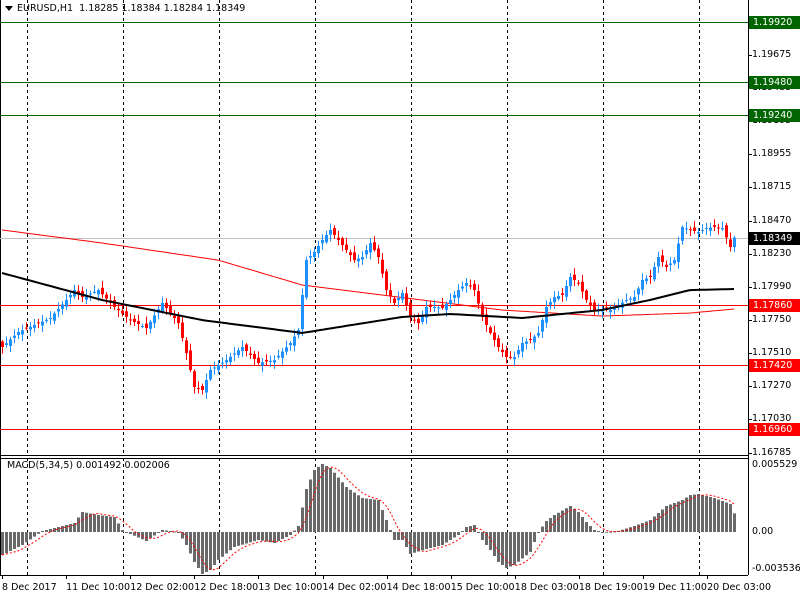 Image resolution: width=800 pixels, height=600 pixels. I want to click on ma-red-line, so click(368, 273).